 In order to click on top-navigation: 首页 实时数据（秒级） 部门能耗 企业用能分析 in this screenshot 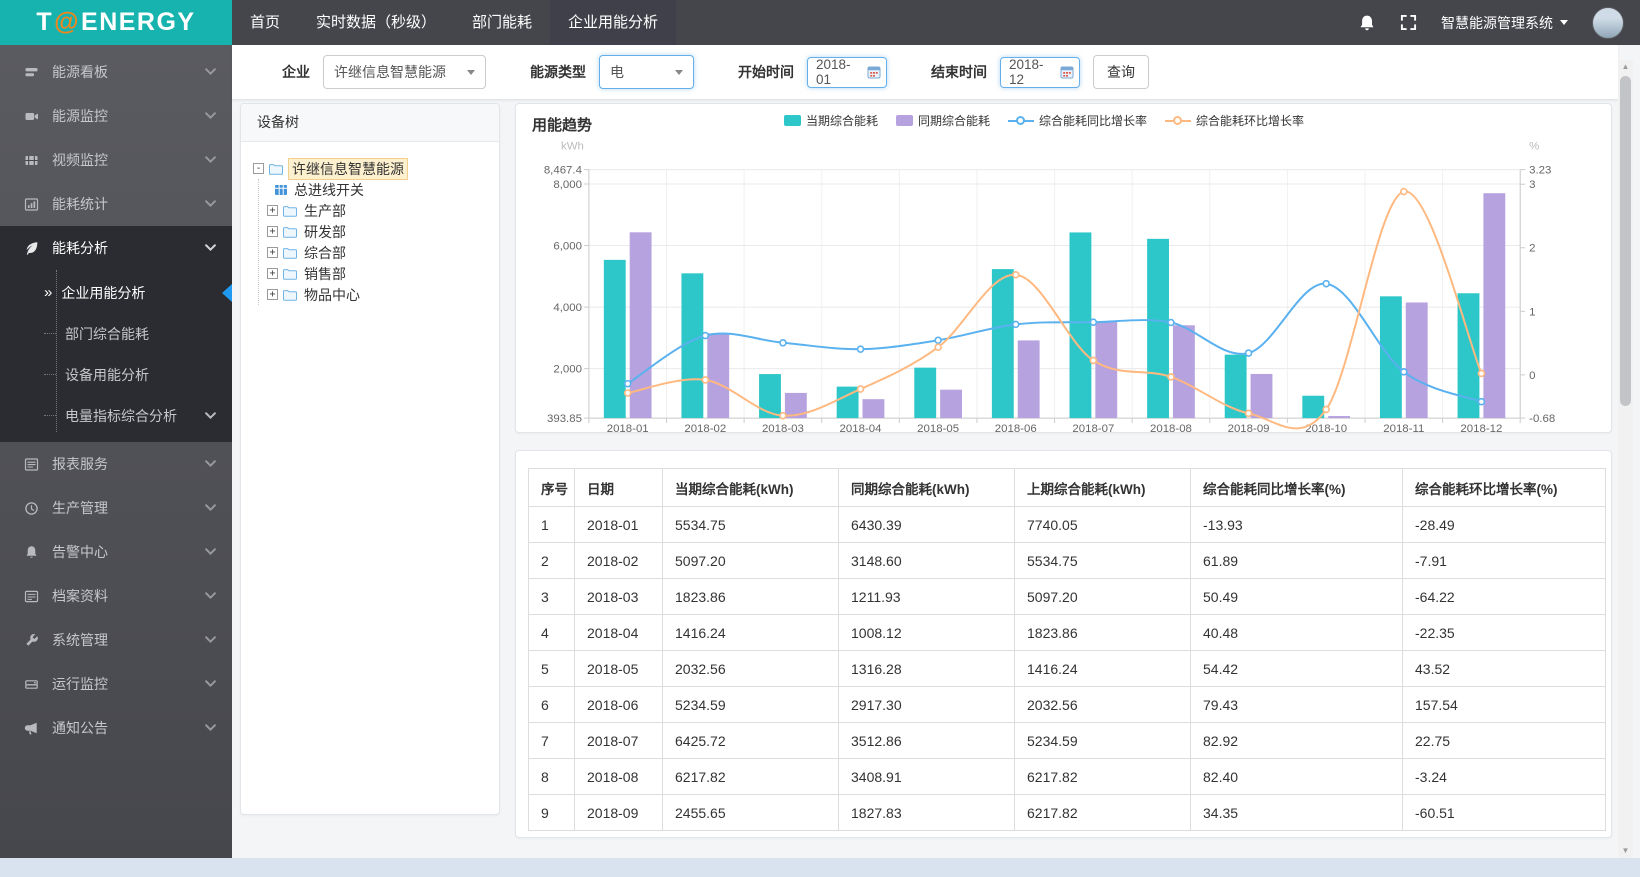, I will do `click(454, 22)`.